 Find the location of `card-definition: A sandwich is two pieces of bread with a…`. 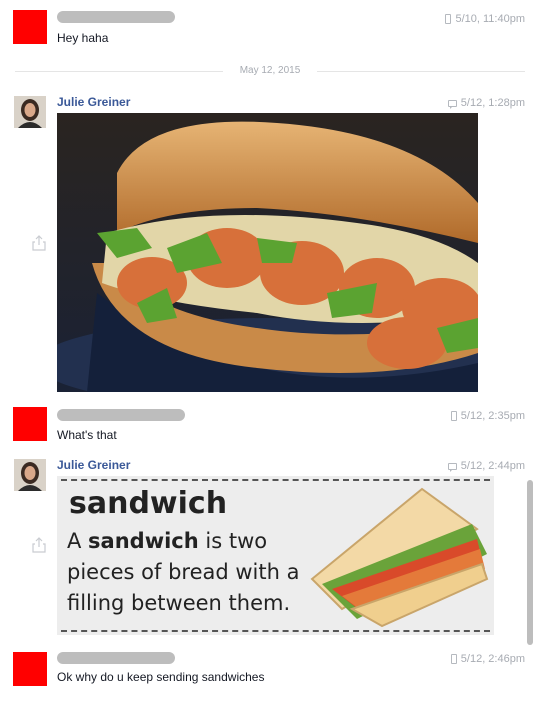

card-definition: A sandwich is two pieces of bread with a… is located at coordinates (183, 572).